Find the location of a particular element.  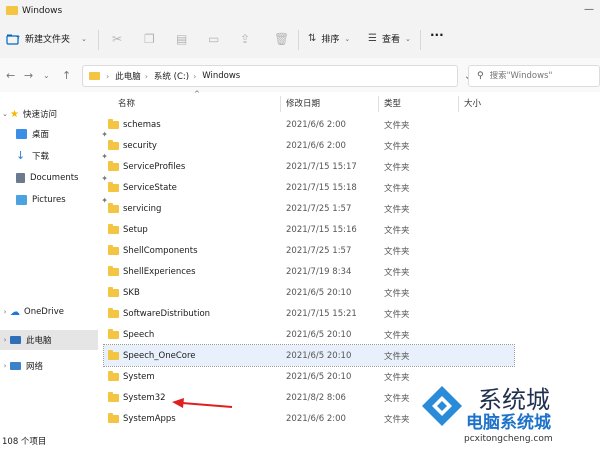

sidebar-item-quick-access: ⌄ ★ 快速访问 is located at coordinates (49, 114).